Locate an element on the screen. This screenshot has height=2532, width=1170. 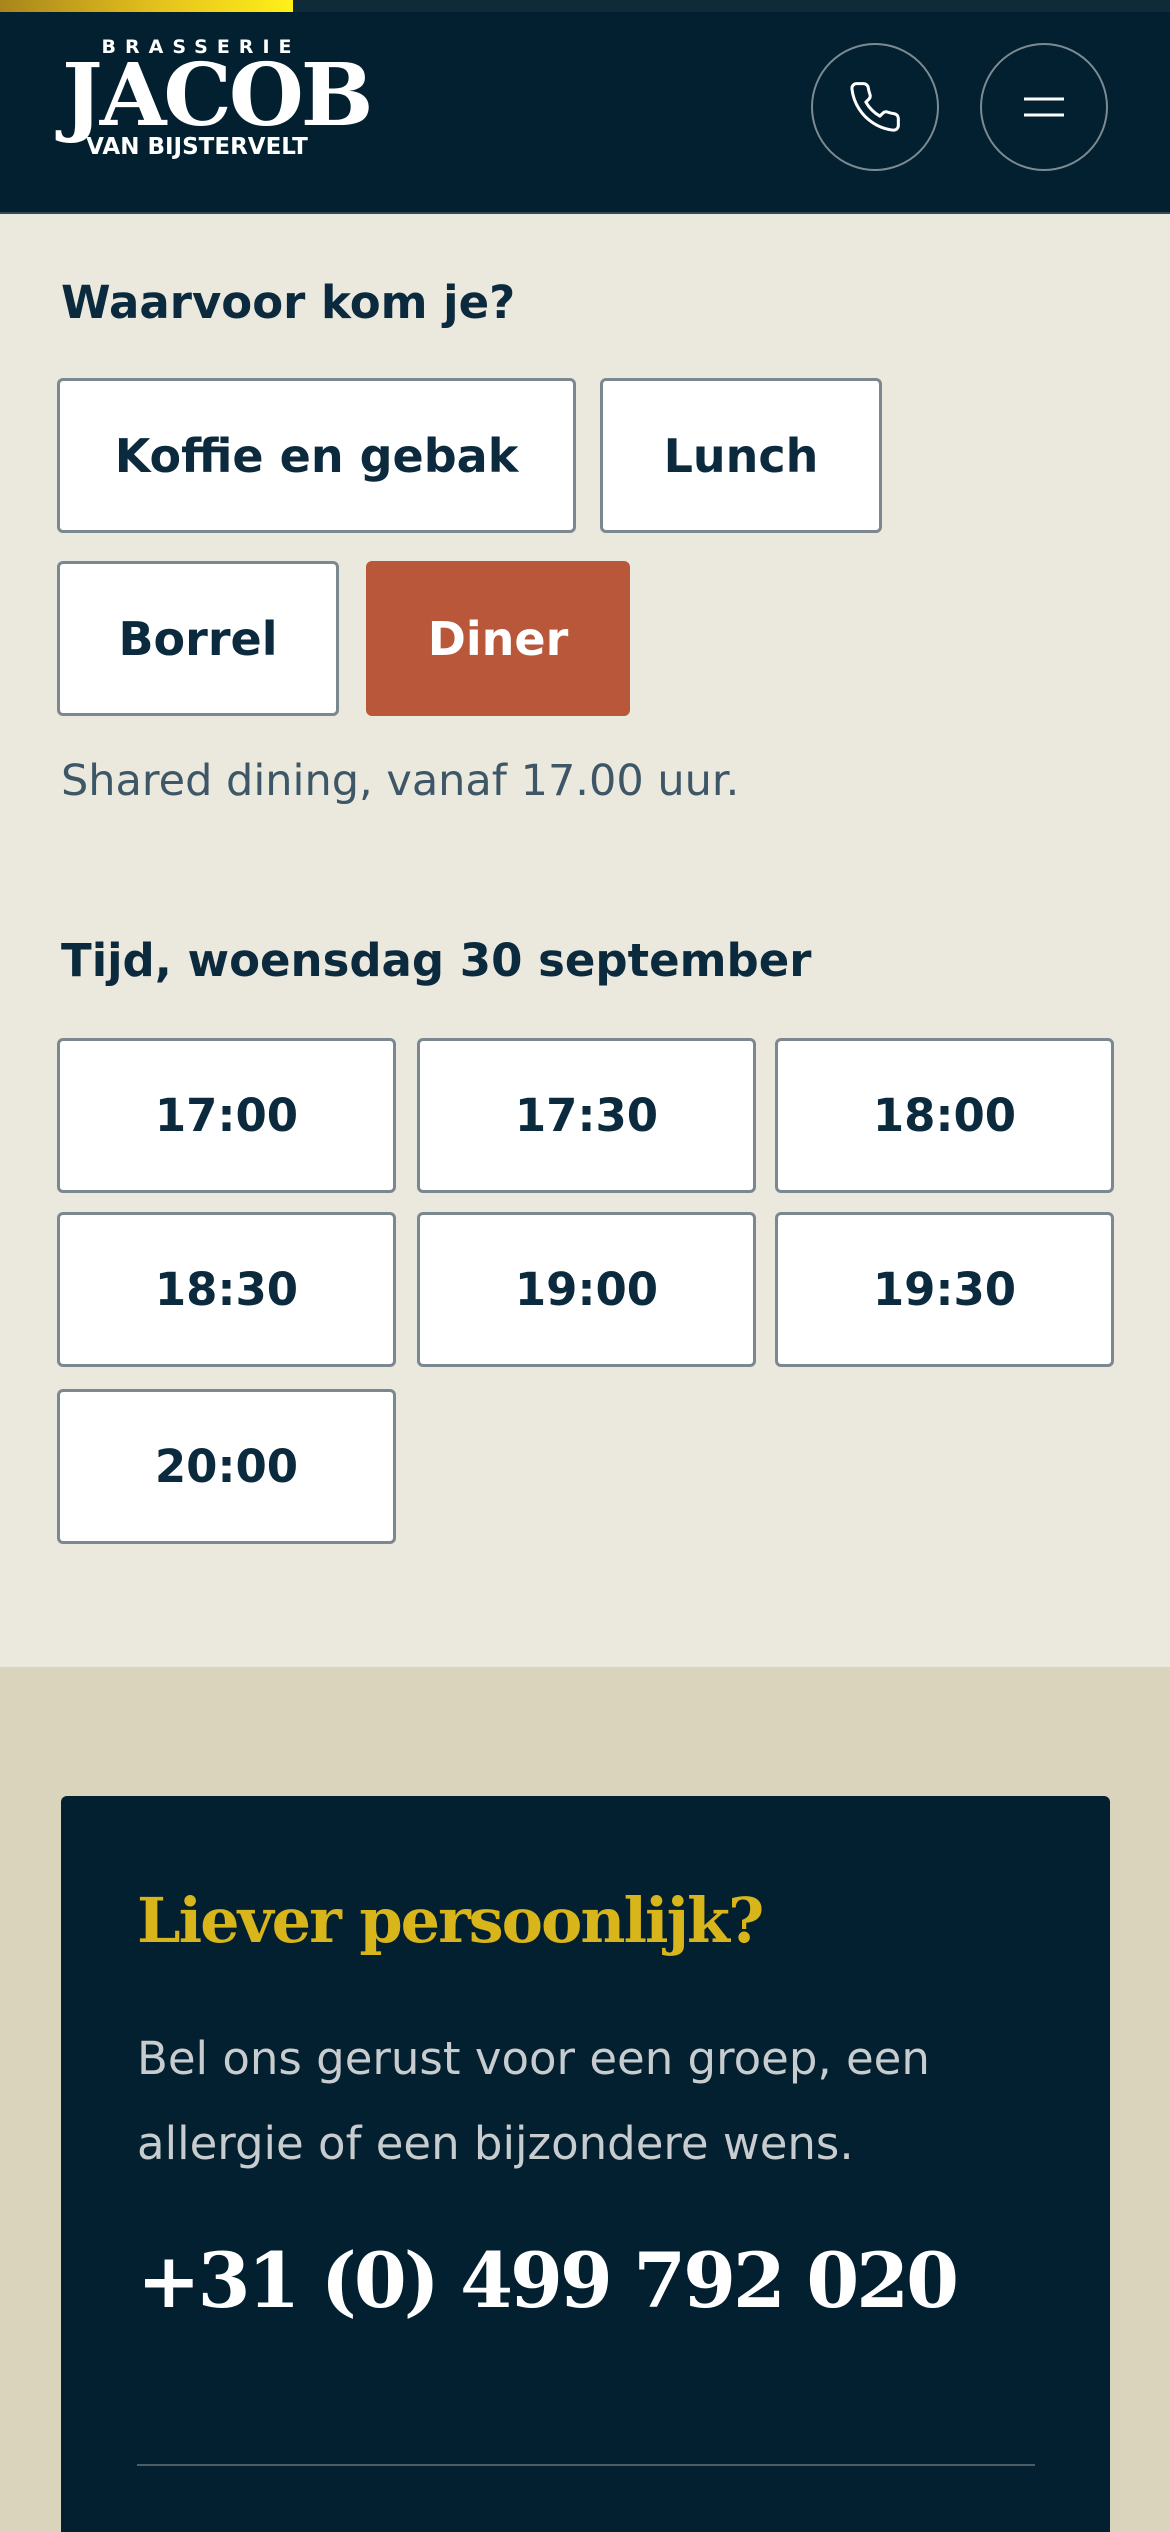
contact-phone-link: +31 (0) 499 792 020 is located at coordinates (548, 2280).